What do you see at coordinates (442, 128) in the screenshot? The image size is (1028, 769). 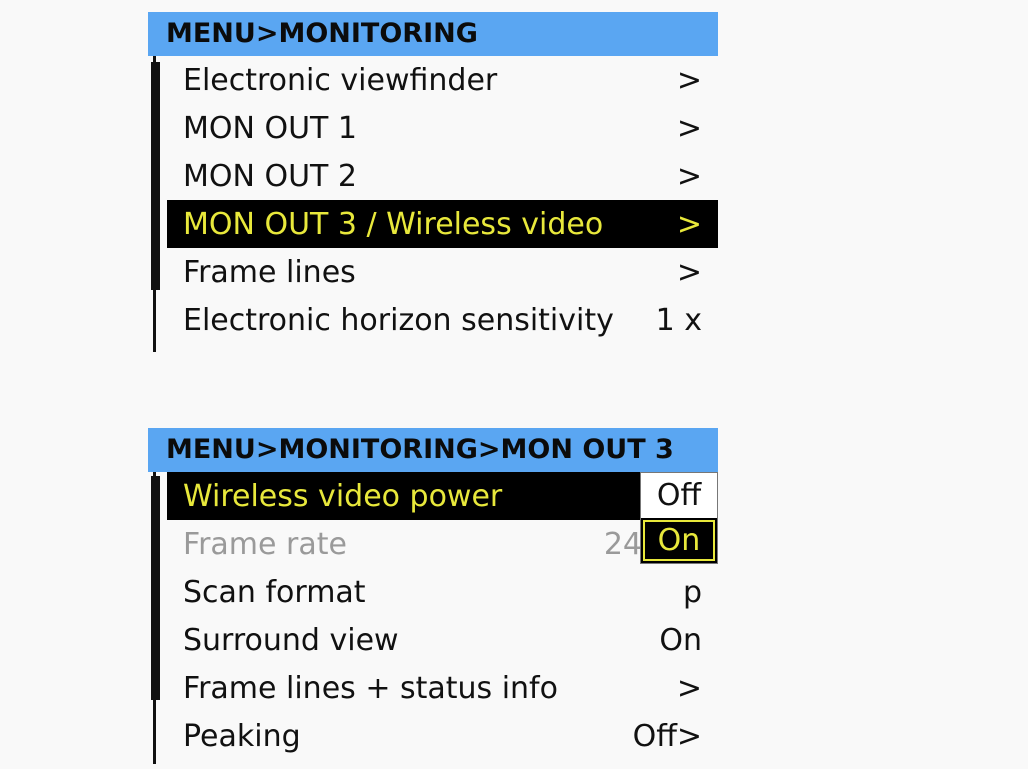 I see `menu-item-mon-out-1: MON OUT 1 >` at bounding box center [442, 128].